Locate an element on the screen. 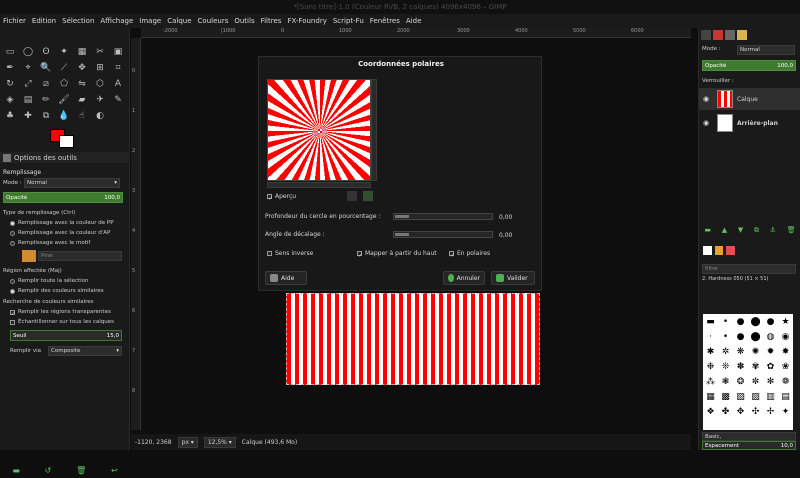 The width and height of the screenshot is (800, 478). zoom-tool-icon: 🔍 is located at coordinates (46, 68).